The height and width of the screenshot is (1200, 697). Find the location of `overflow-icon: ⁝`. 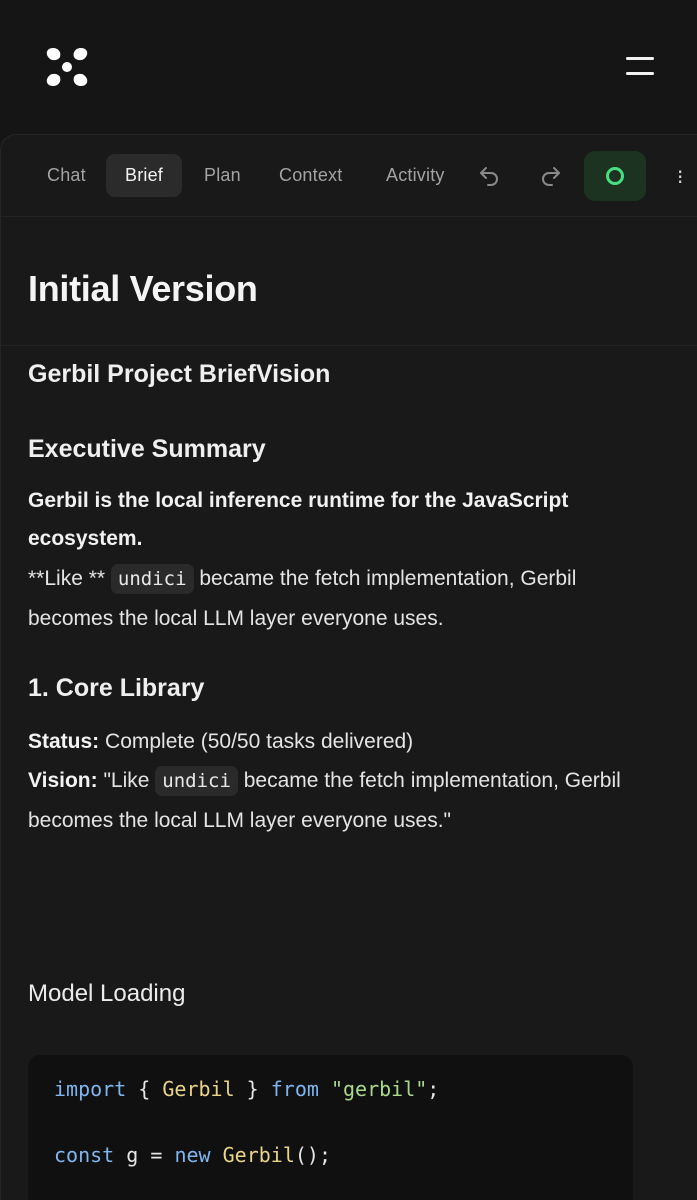

overflow-icon: ⁝ is located at coordinates (683, 178).